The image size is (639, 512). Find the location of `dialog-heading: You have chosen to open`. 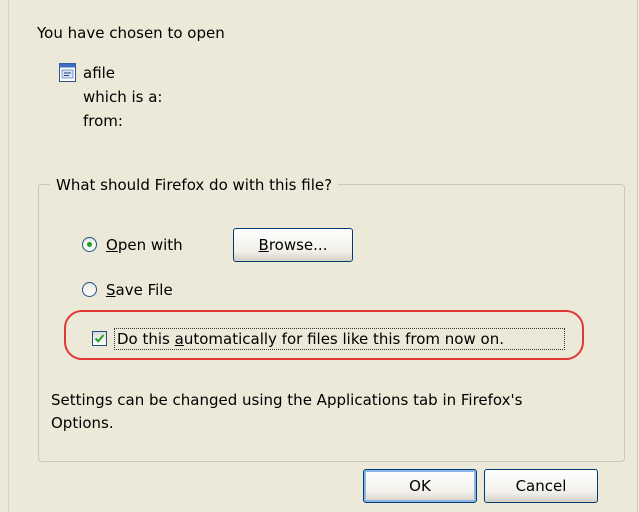

dialog-heading: You have chosen to open is located at coordinates (131, 33).